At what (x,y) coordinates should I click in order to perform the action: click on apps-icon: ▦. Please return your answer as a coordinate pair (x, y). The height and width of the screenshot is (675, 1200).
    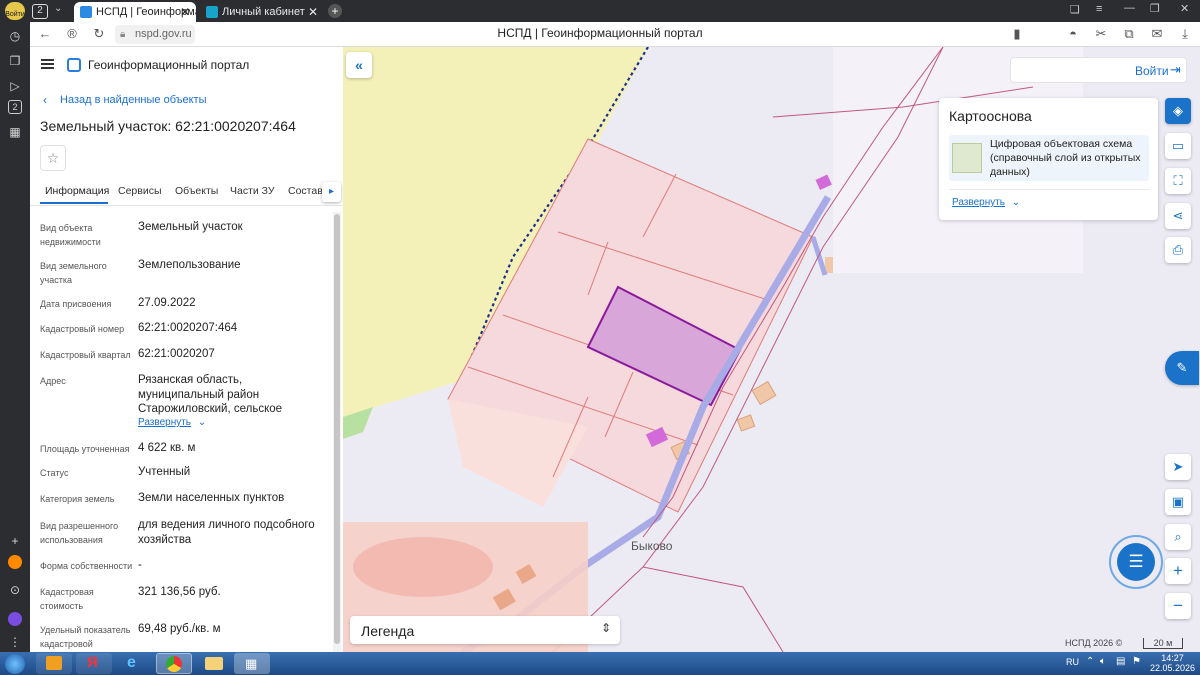
    Looking at the image, I should click on (252, 663).